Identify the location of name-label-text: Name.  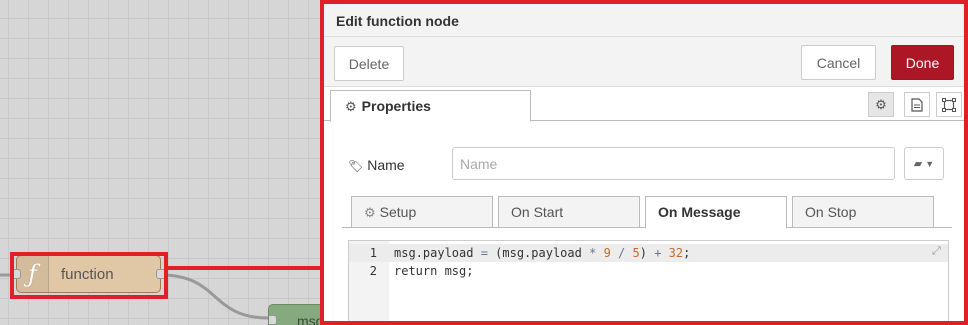
(386, 165).